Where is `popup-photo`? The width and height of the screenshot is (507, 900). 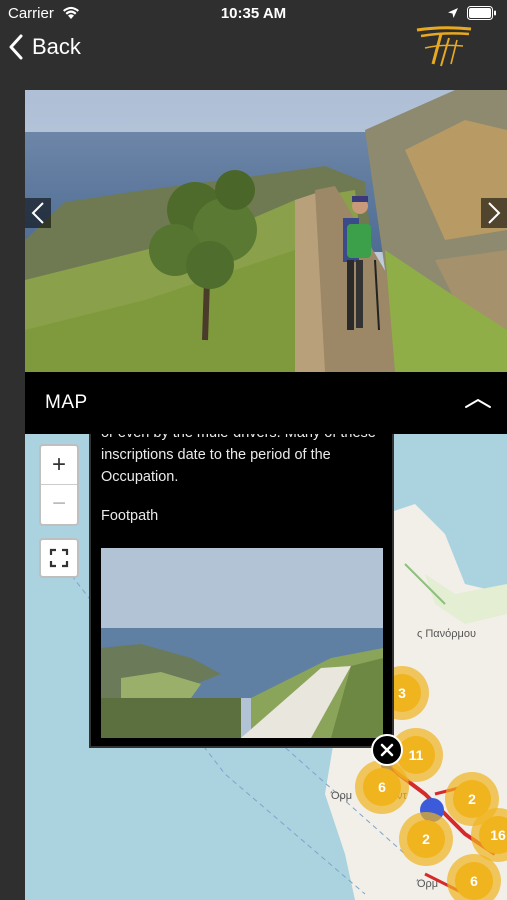 popup-photo is located at coordinates (242, 643).